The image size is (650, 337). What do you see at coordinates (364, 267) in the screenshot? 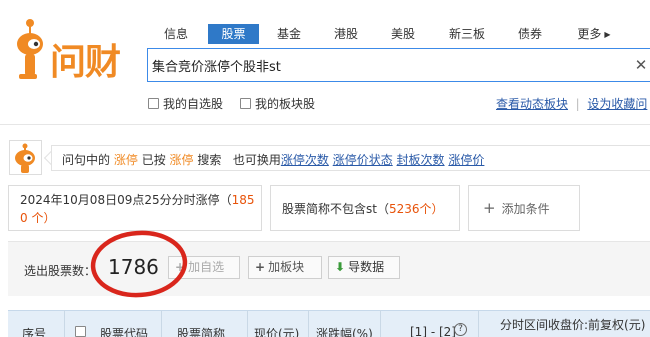
I see `export-data-button: ⬇ 导数据` at bounding box center [364, 267].